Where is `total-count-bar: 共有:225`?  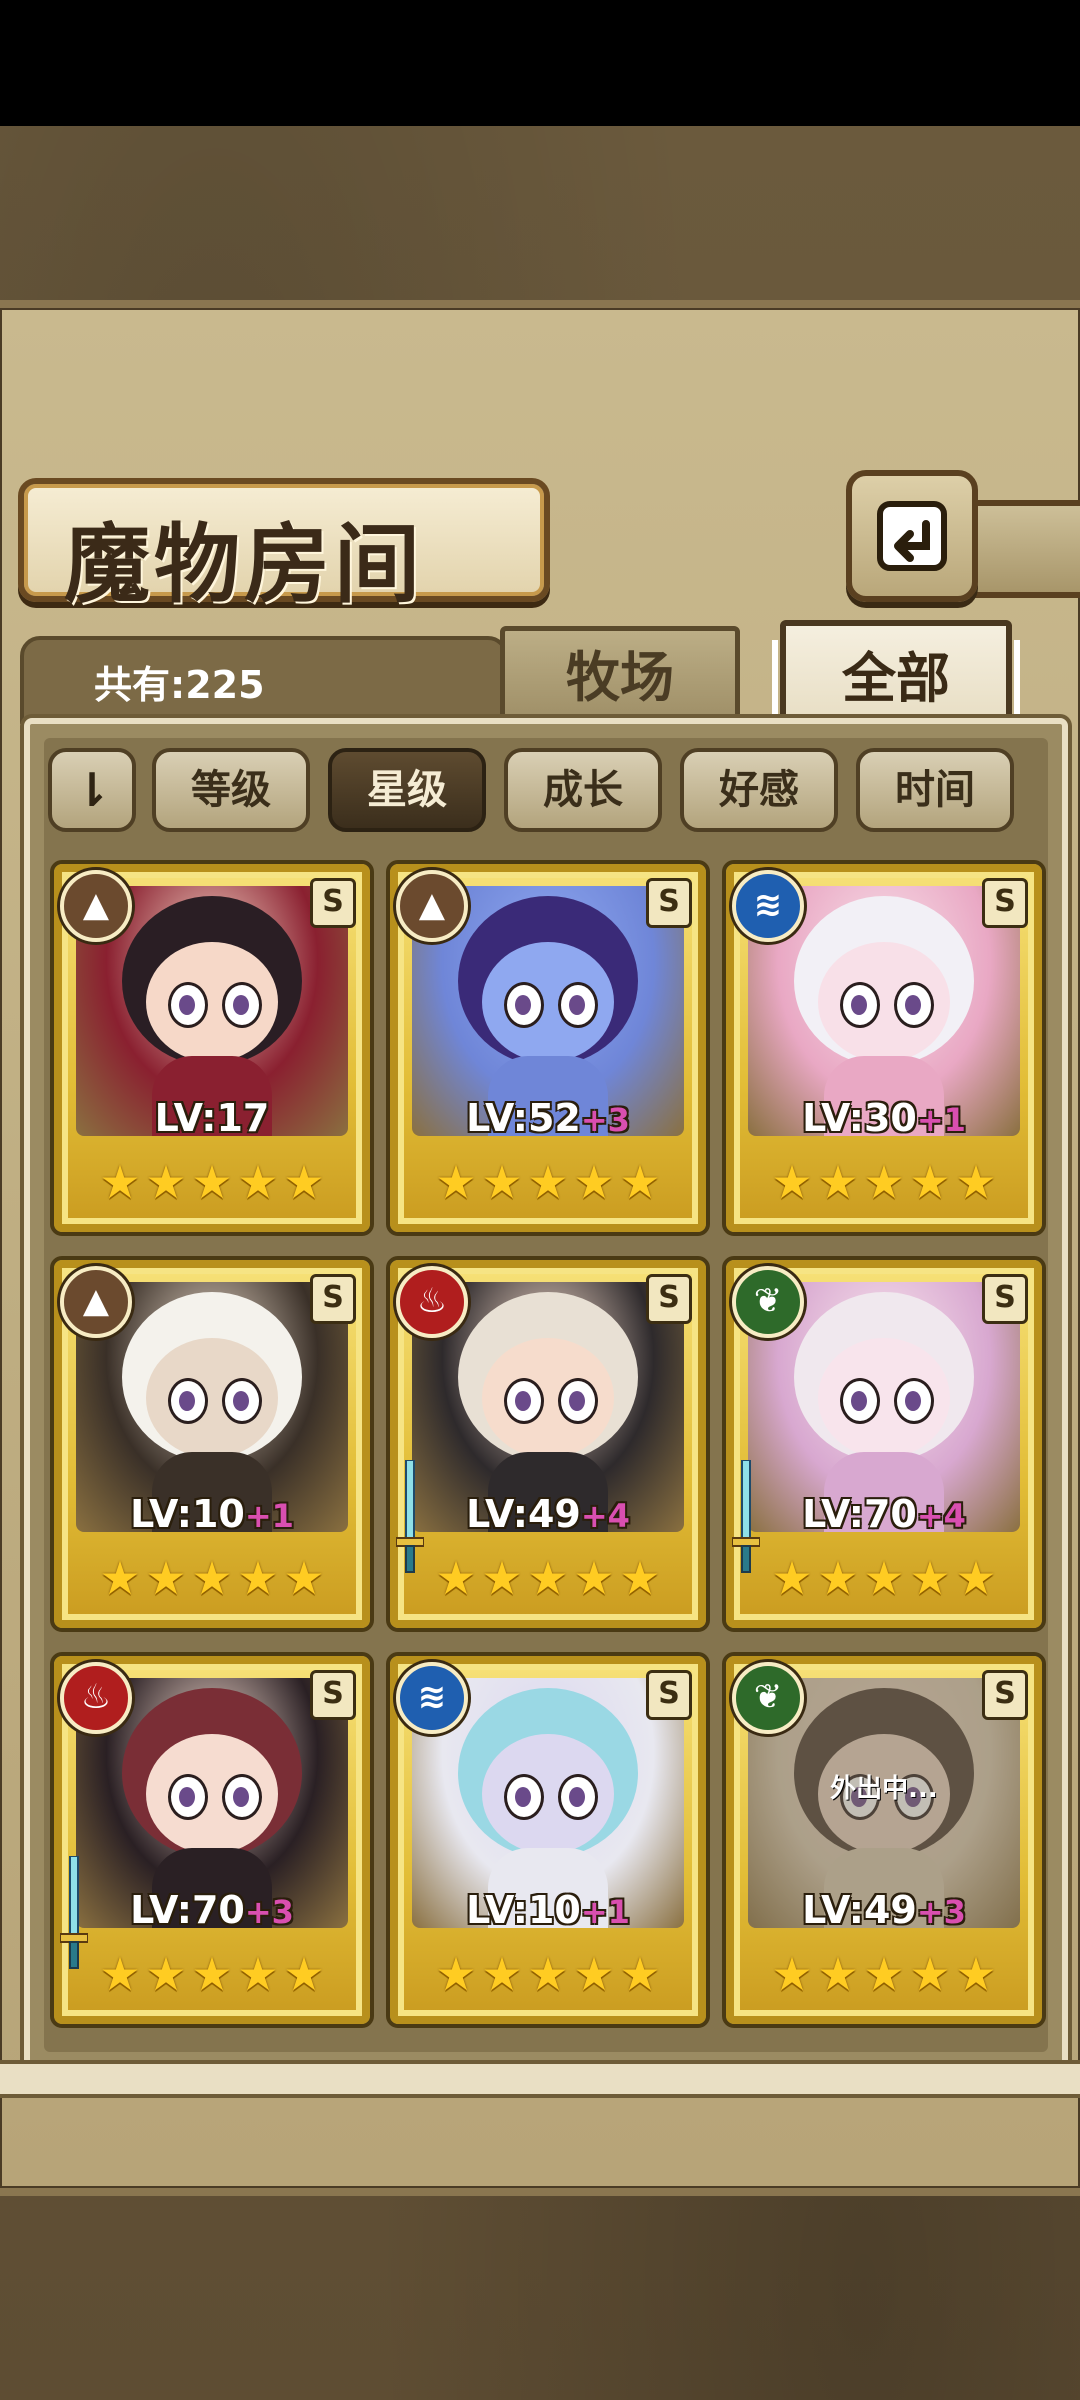
total-count-bar: 共有:225 is located at coordinates (264, 680).